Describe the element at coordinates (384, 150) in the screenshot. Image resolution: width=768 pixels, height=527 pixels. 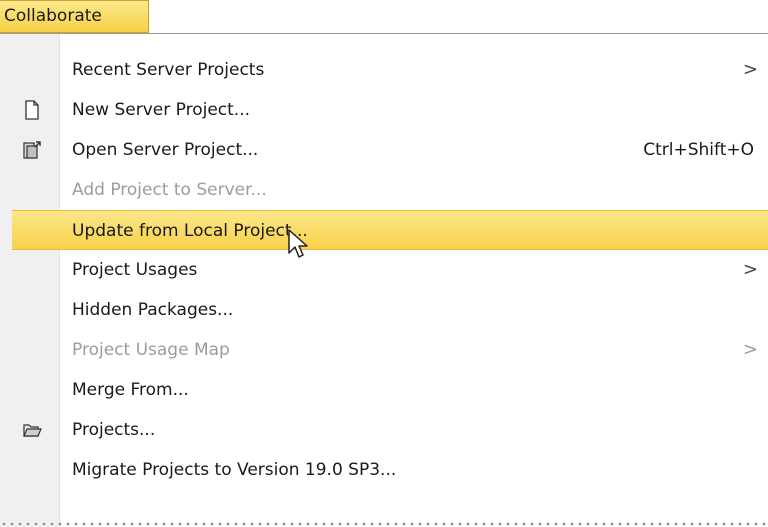
I see `menu-item-open-server-project: Open Server Project... Ctrl+Shift+O` at that location.